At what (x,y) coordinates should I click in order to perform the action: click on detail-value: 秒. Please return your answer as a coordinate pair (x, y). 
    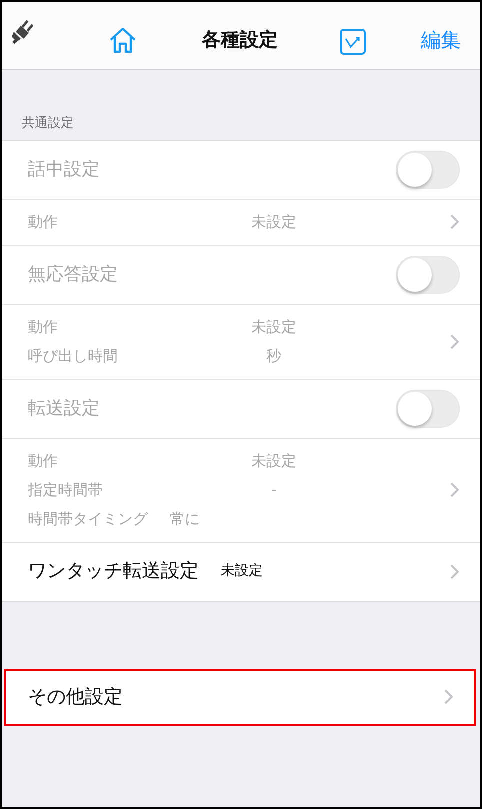
    Looking at the image, I should click on (274, 356).